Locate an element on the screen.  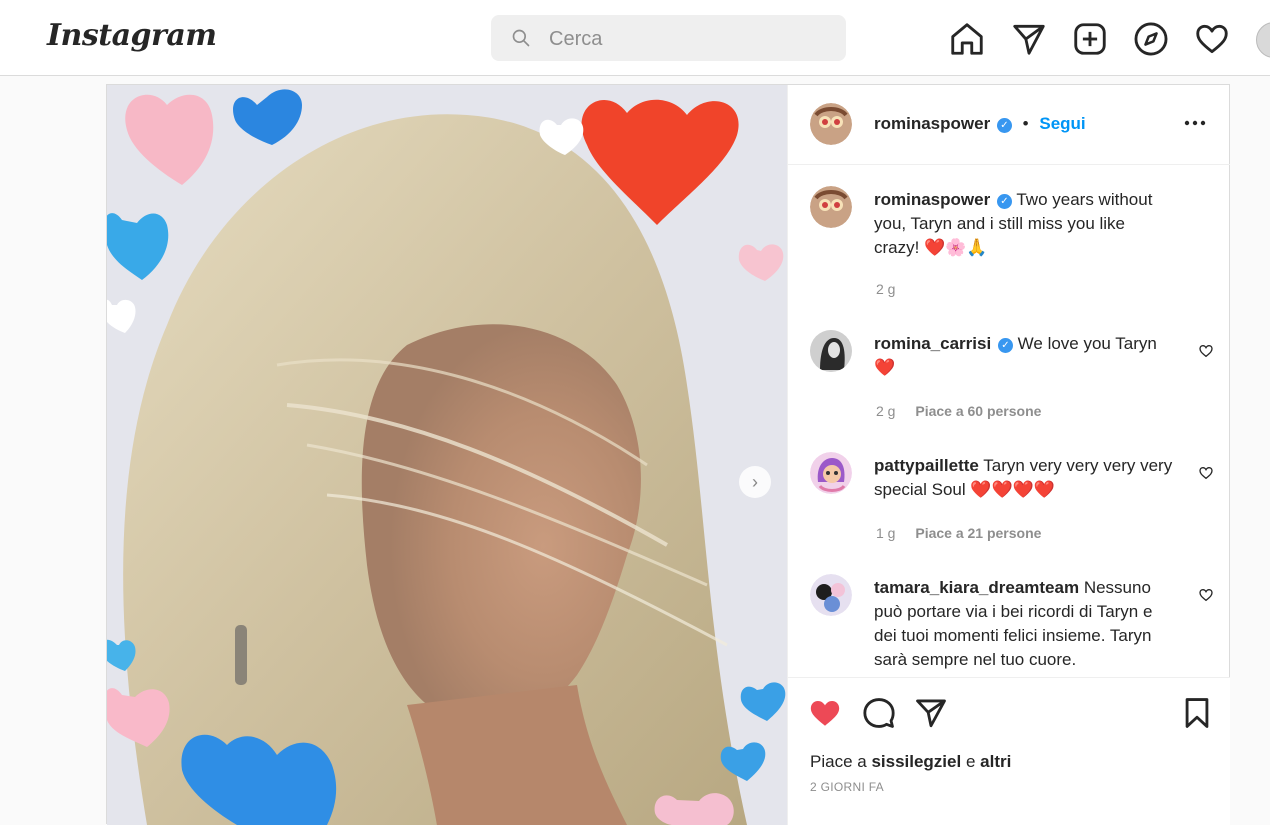
post-time-ago: 2 GIORNI FA is located at coordinates (847, 787).